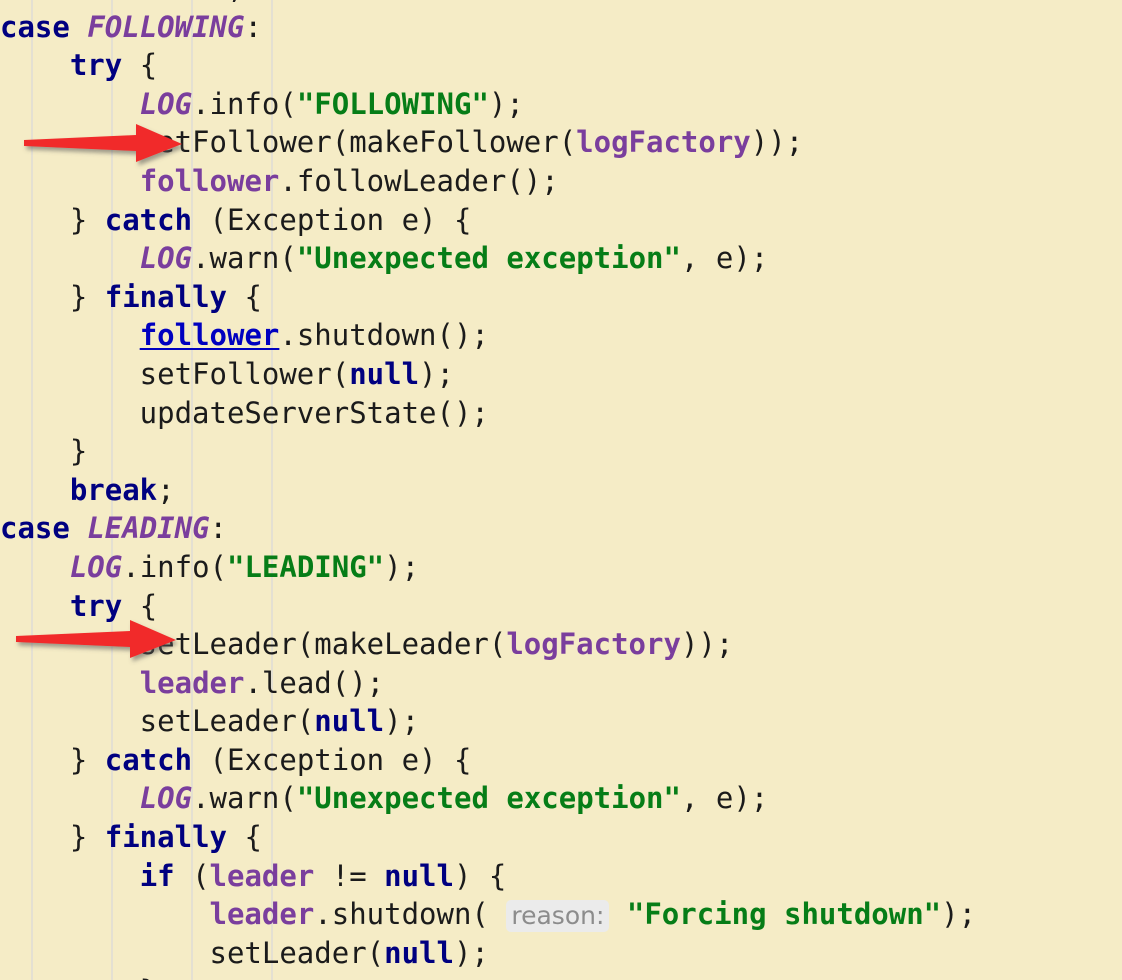 This screenshot has height=980, width=1122. I want to click on code-line: setFollower(null);, so click(561, 374).